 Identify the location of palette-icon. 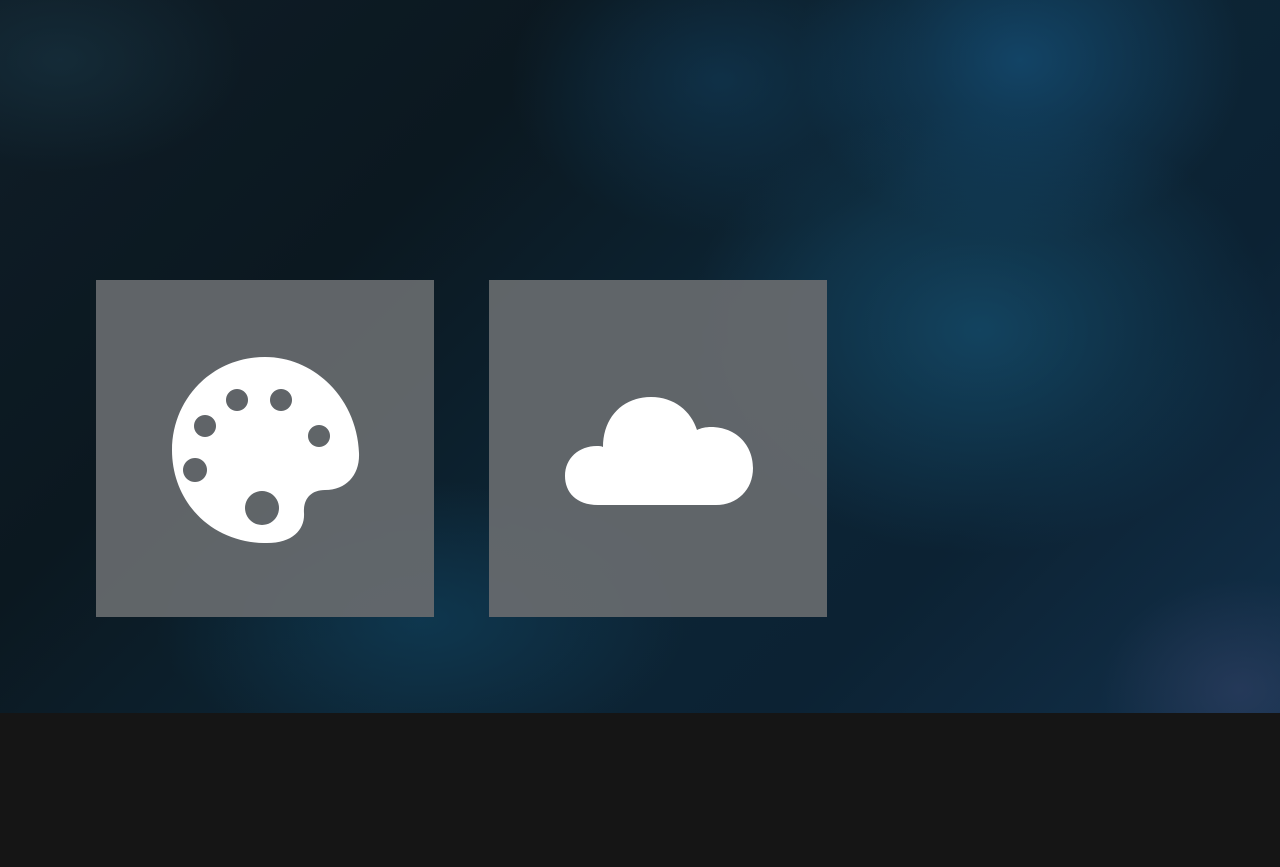
(266, 449).